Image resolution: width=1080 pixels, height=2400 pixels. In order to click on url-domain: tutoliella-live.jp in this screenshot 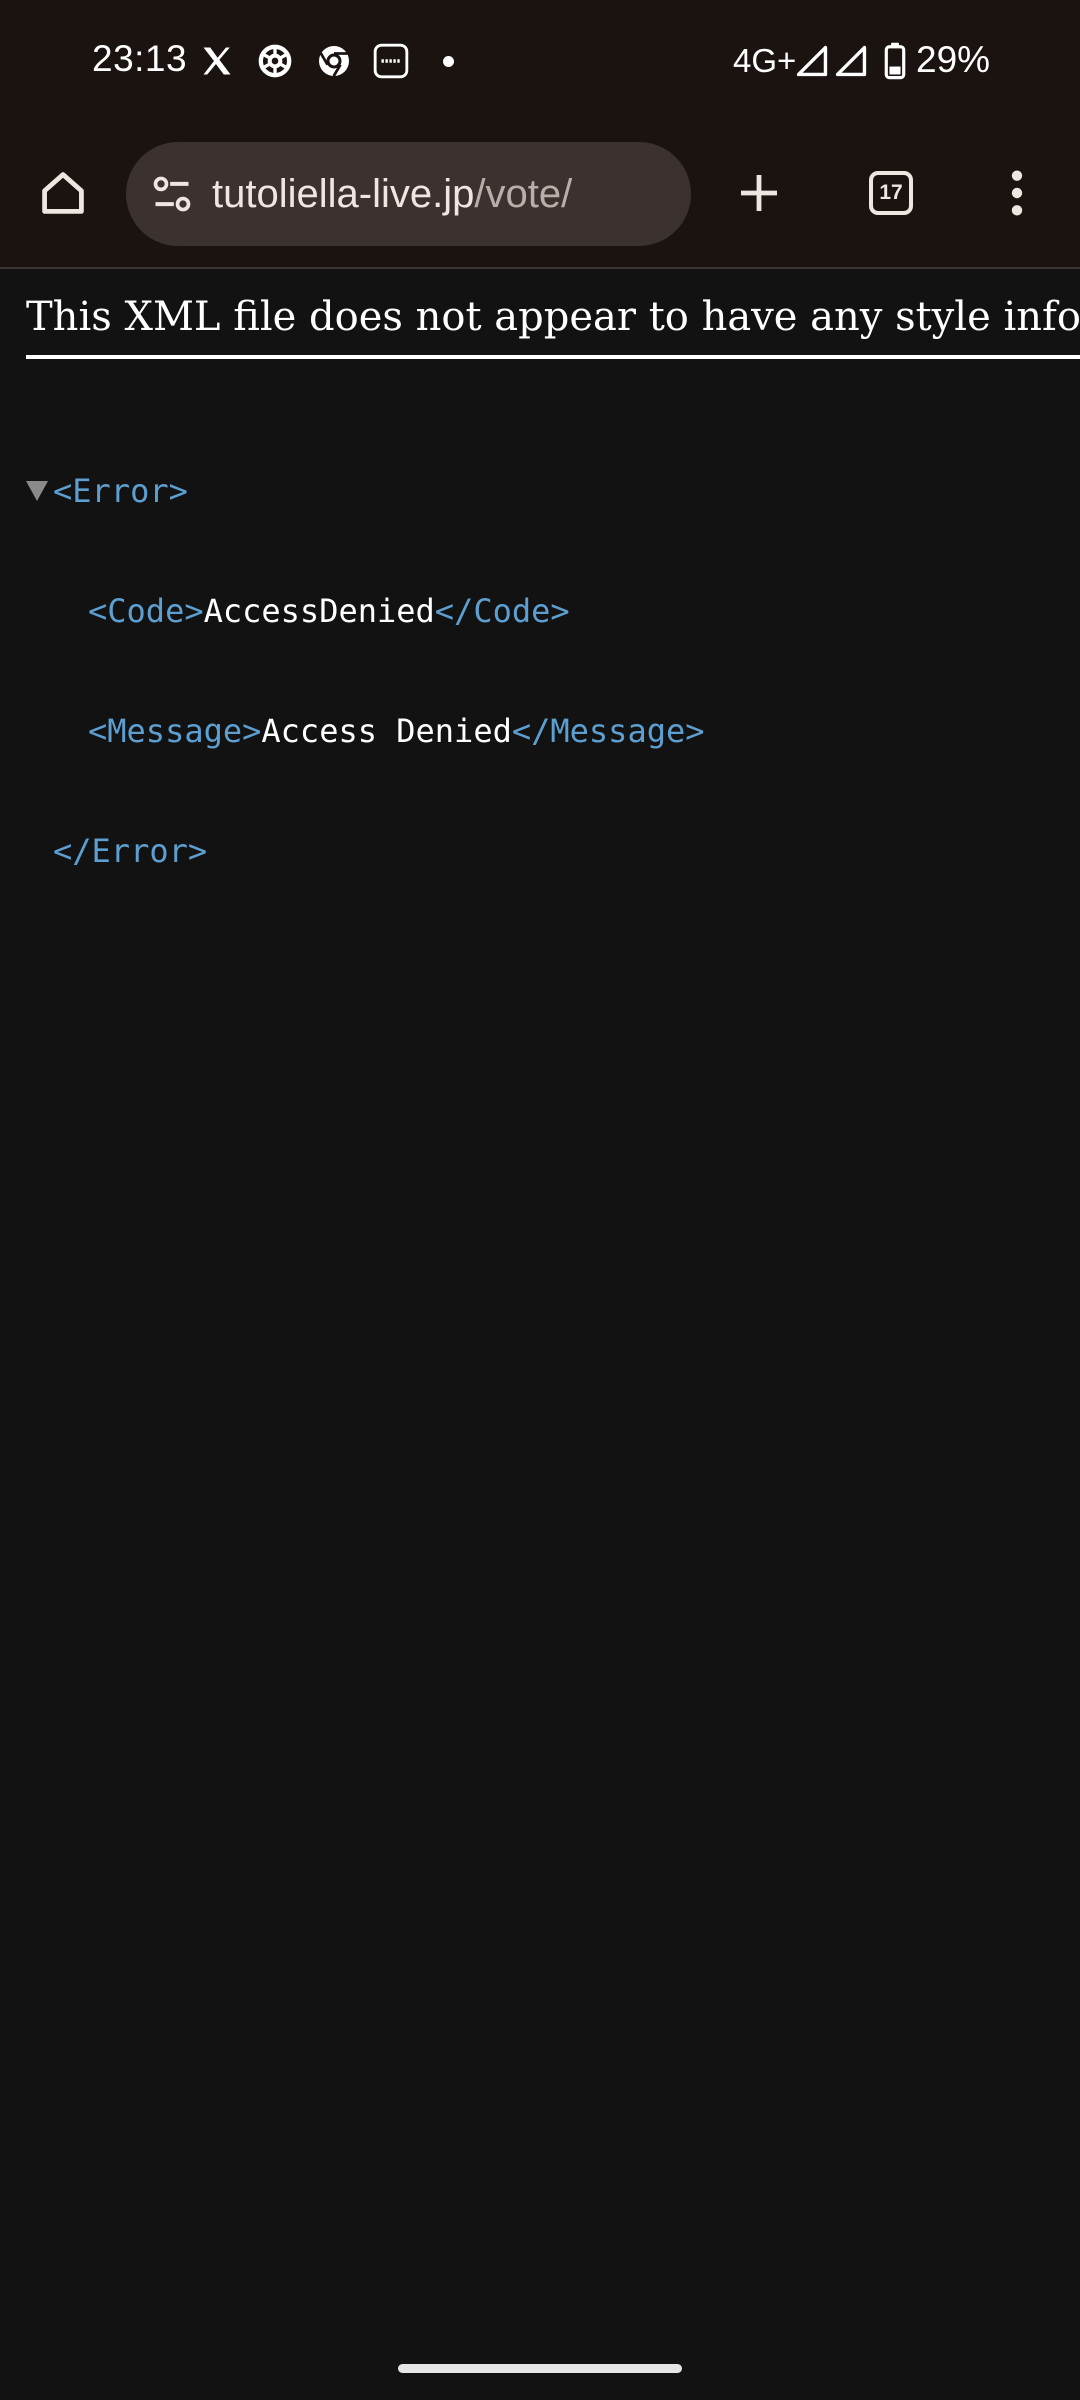, I will do `click(343, 194)`.